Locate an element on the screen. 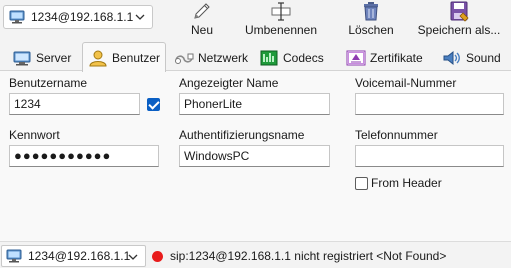  auth-name-label: Authentifizierungsname is located at coordinates (242, 135).